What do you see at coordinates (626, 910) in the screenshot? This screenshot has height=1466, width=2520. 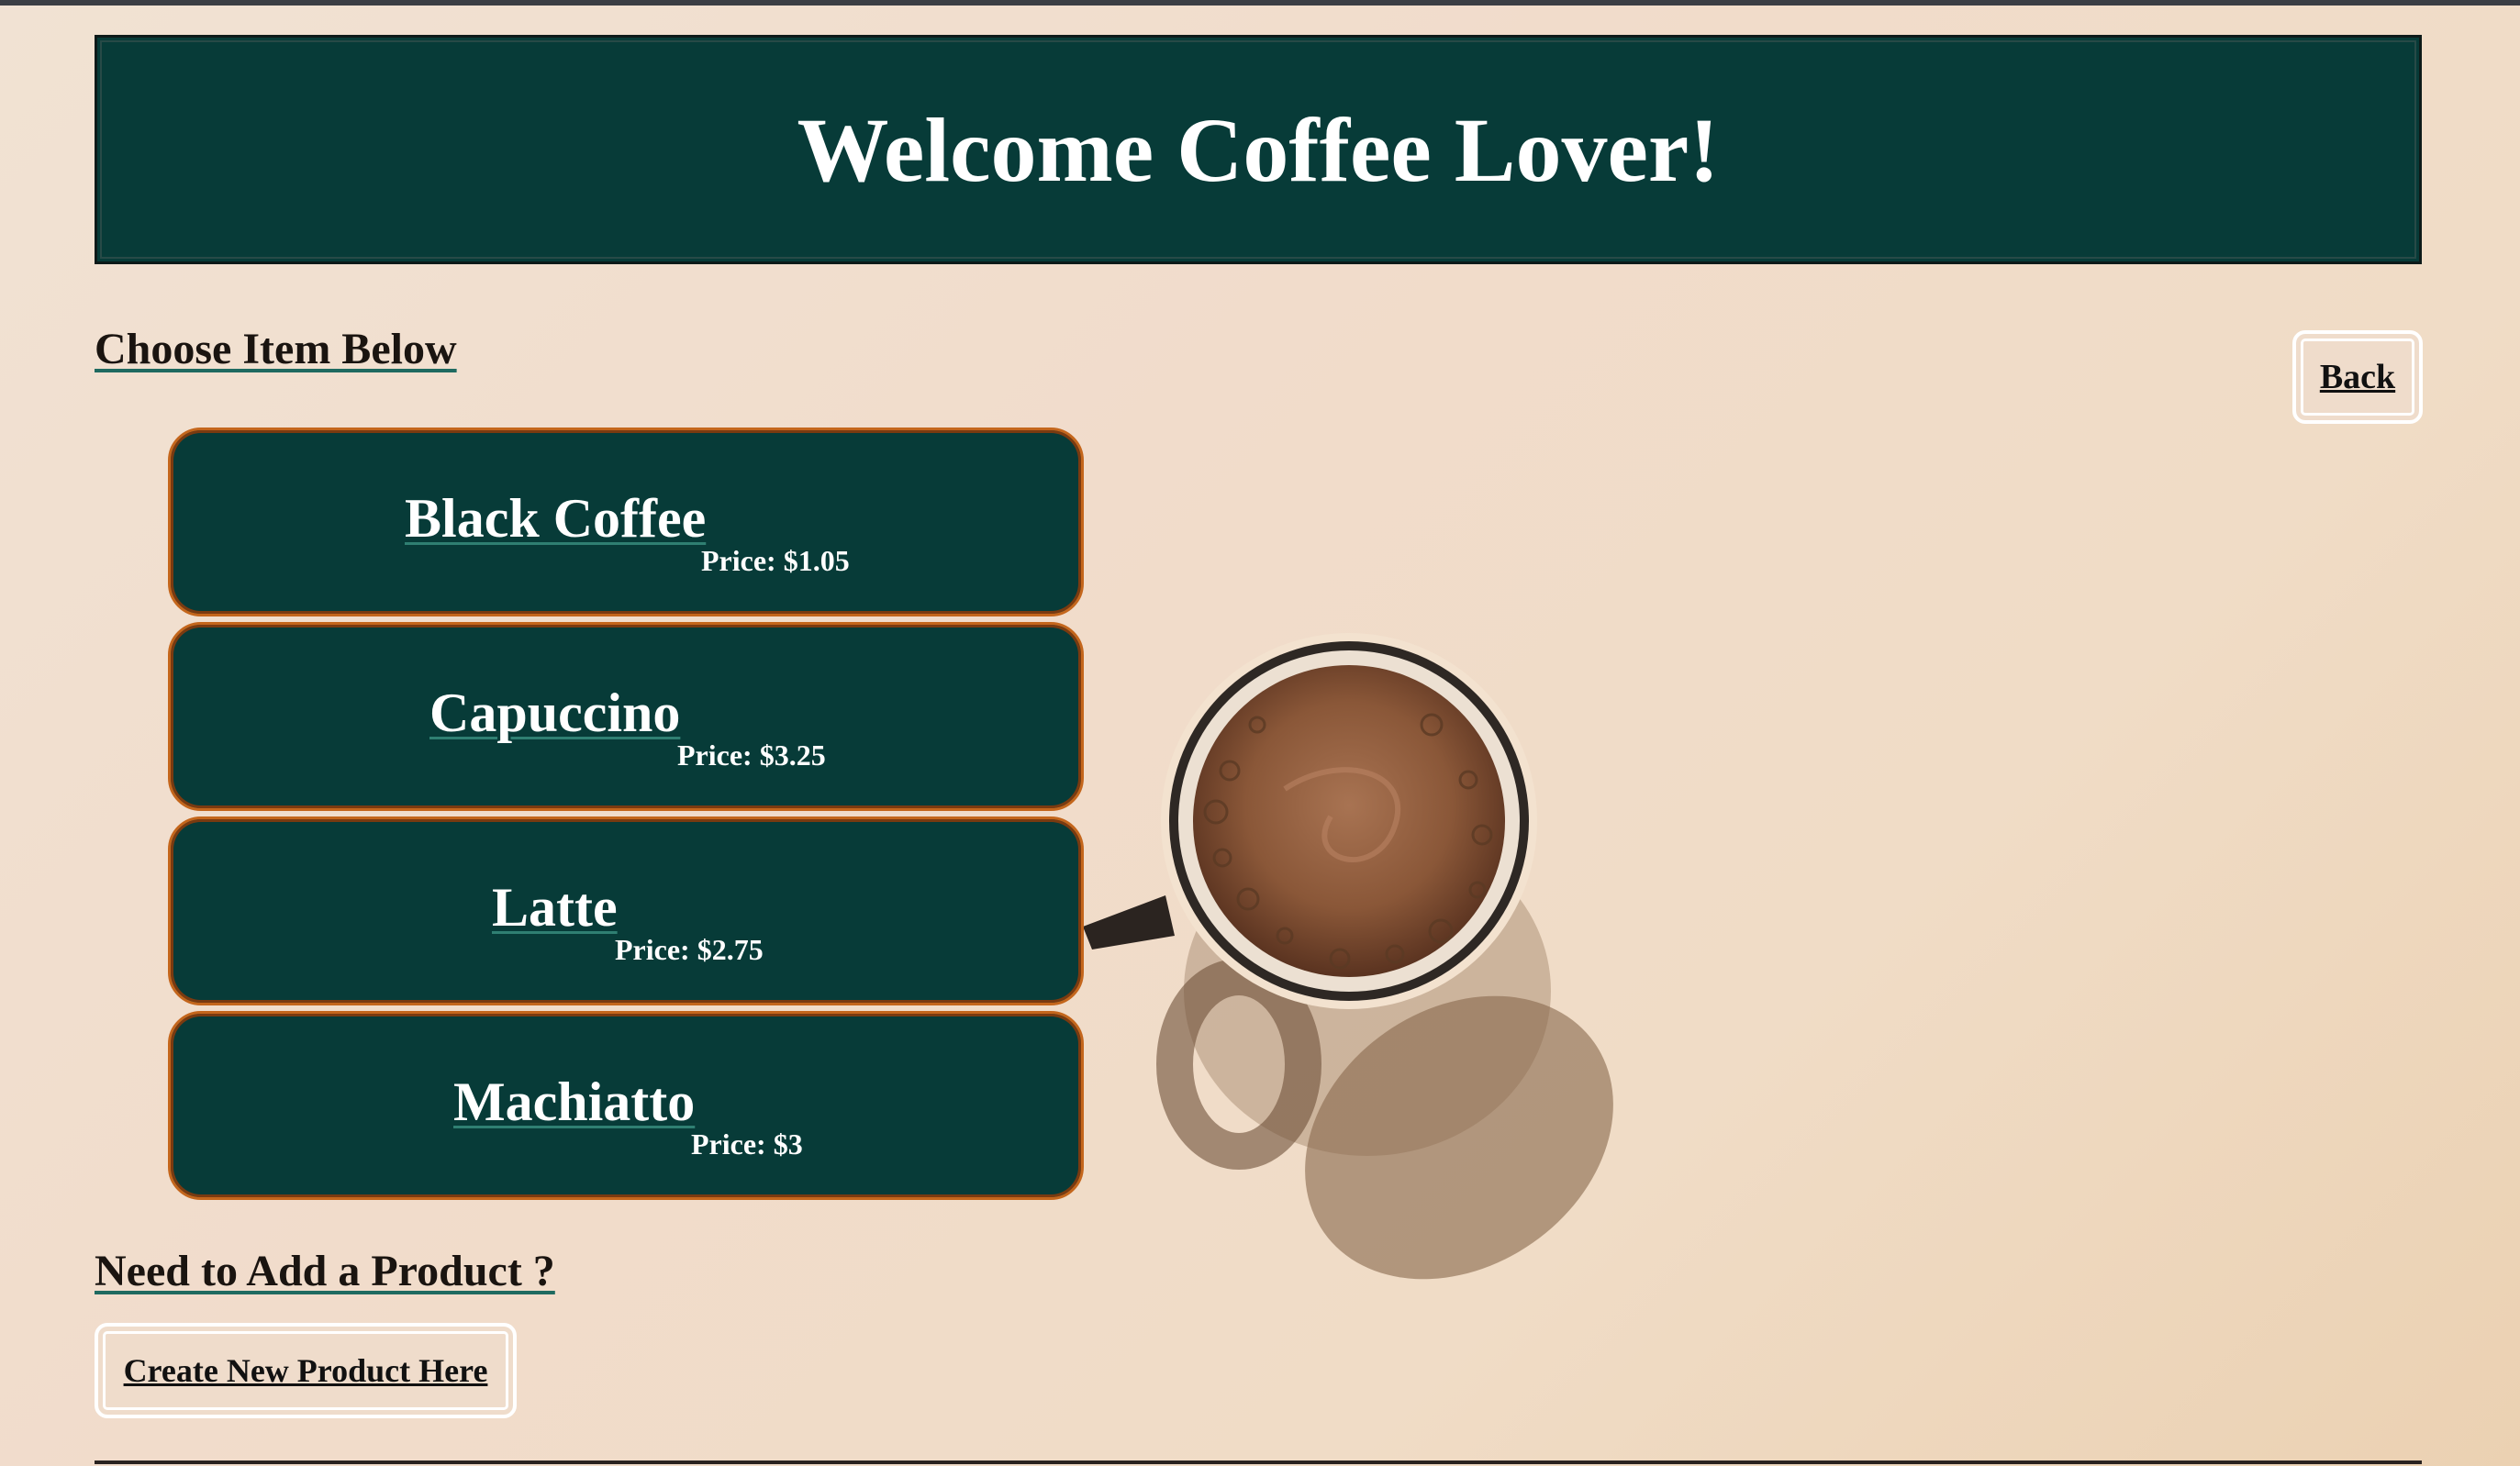 I see `product-card-latte: Latte Price: $2.75` at bounding box center [626, 910].